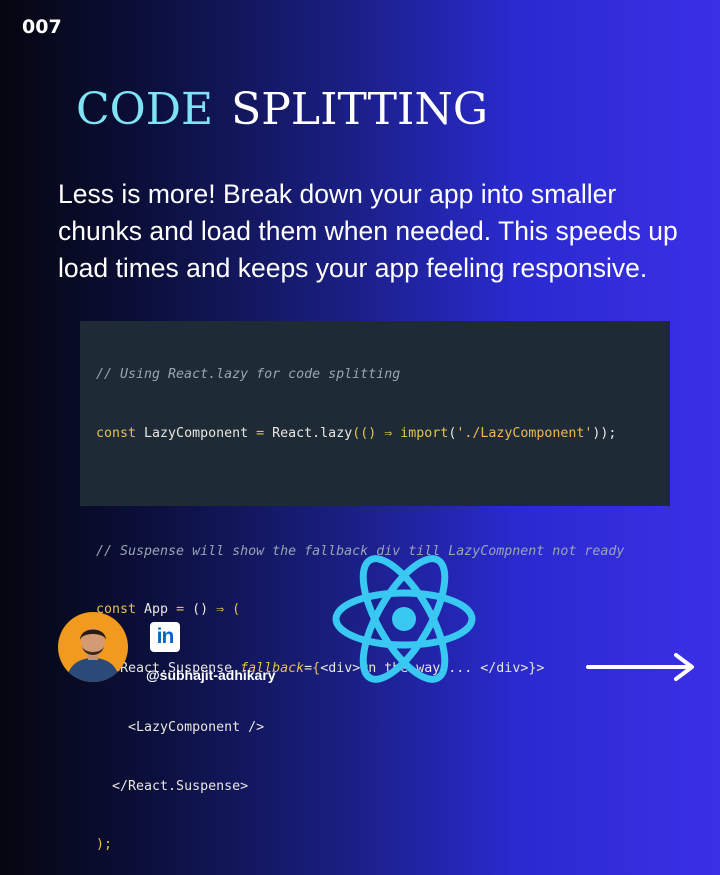 The height and width of the screenshot is (875, 720). Describe the element at coordinates (424, 433) in the screenshot. I see `code-import: import` at that location.